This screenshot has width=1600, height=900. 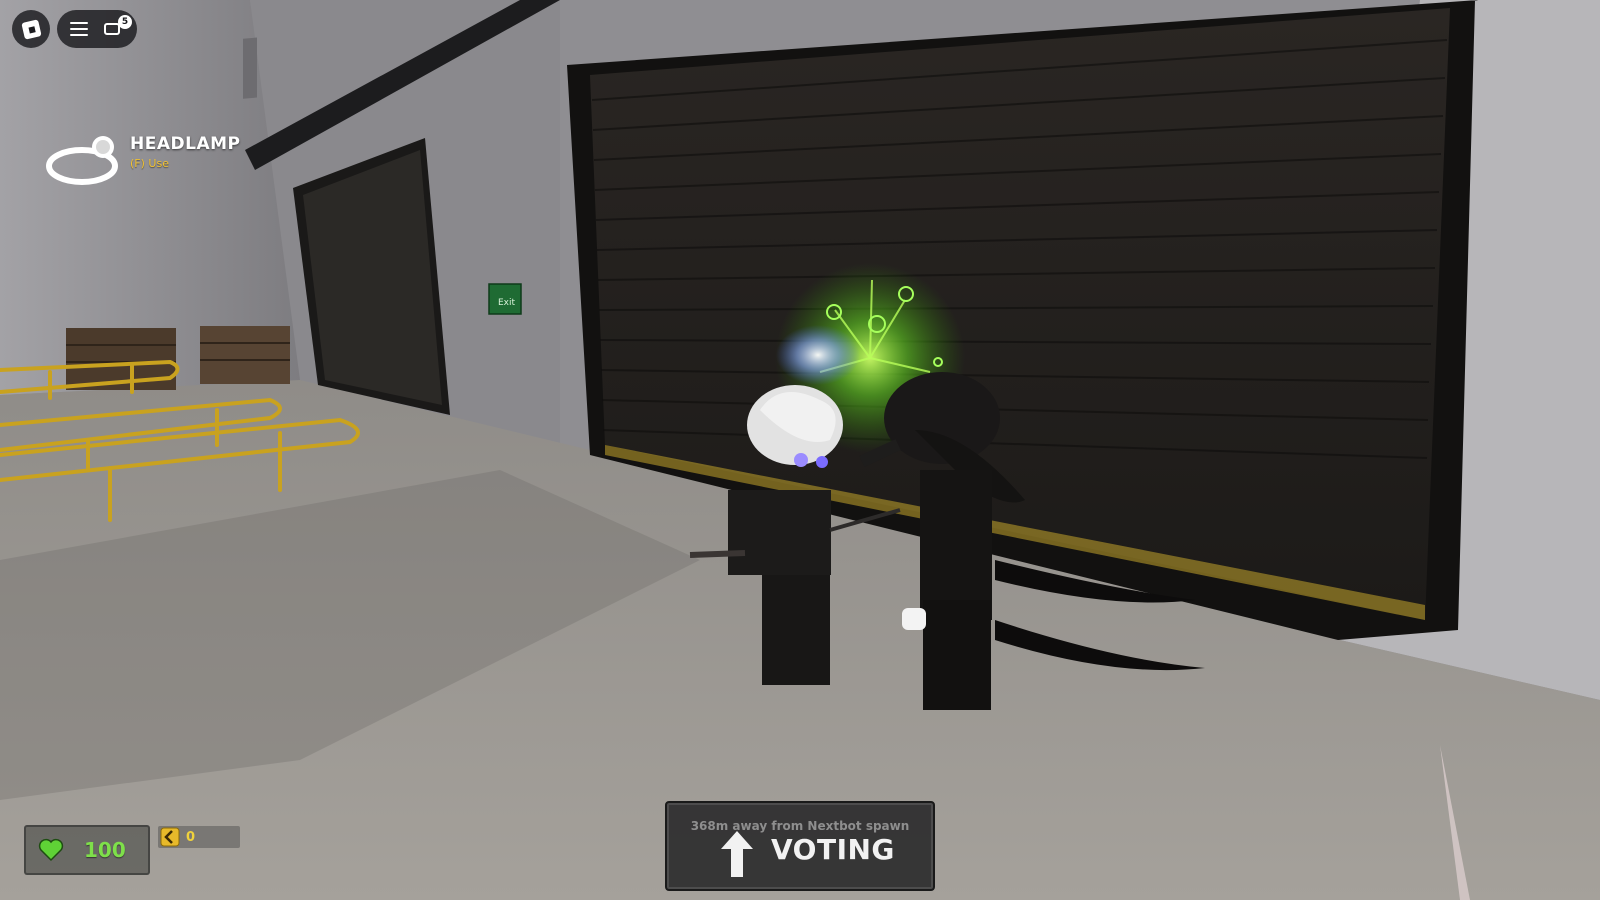 I want to click on round-status-panel: 368m away from Nextbot spawn VOTING, so click(x=800, y=846).